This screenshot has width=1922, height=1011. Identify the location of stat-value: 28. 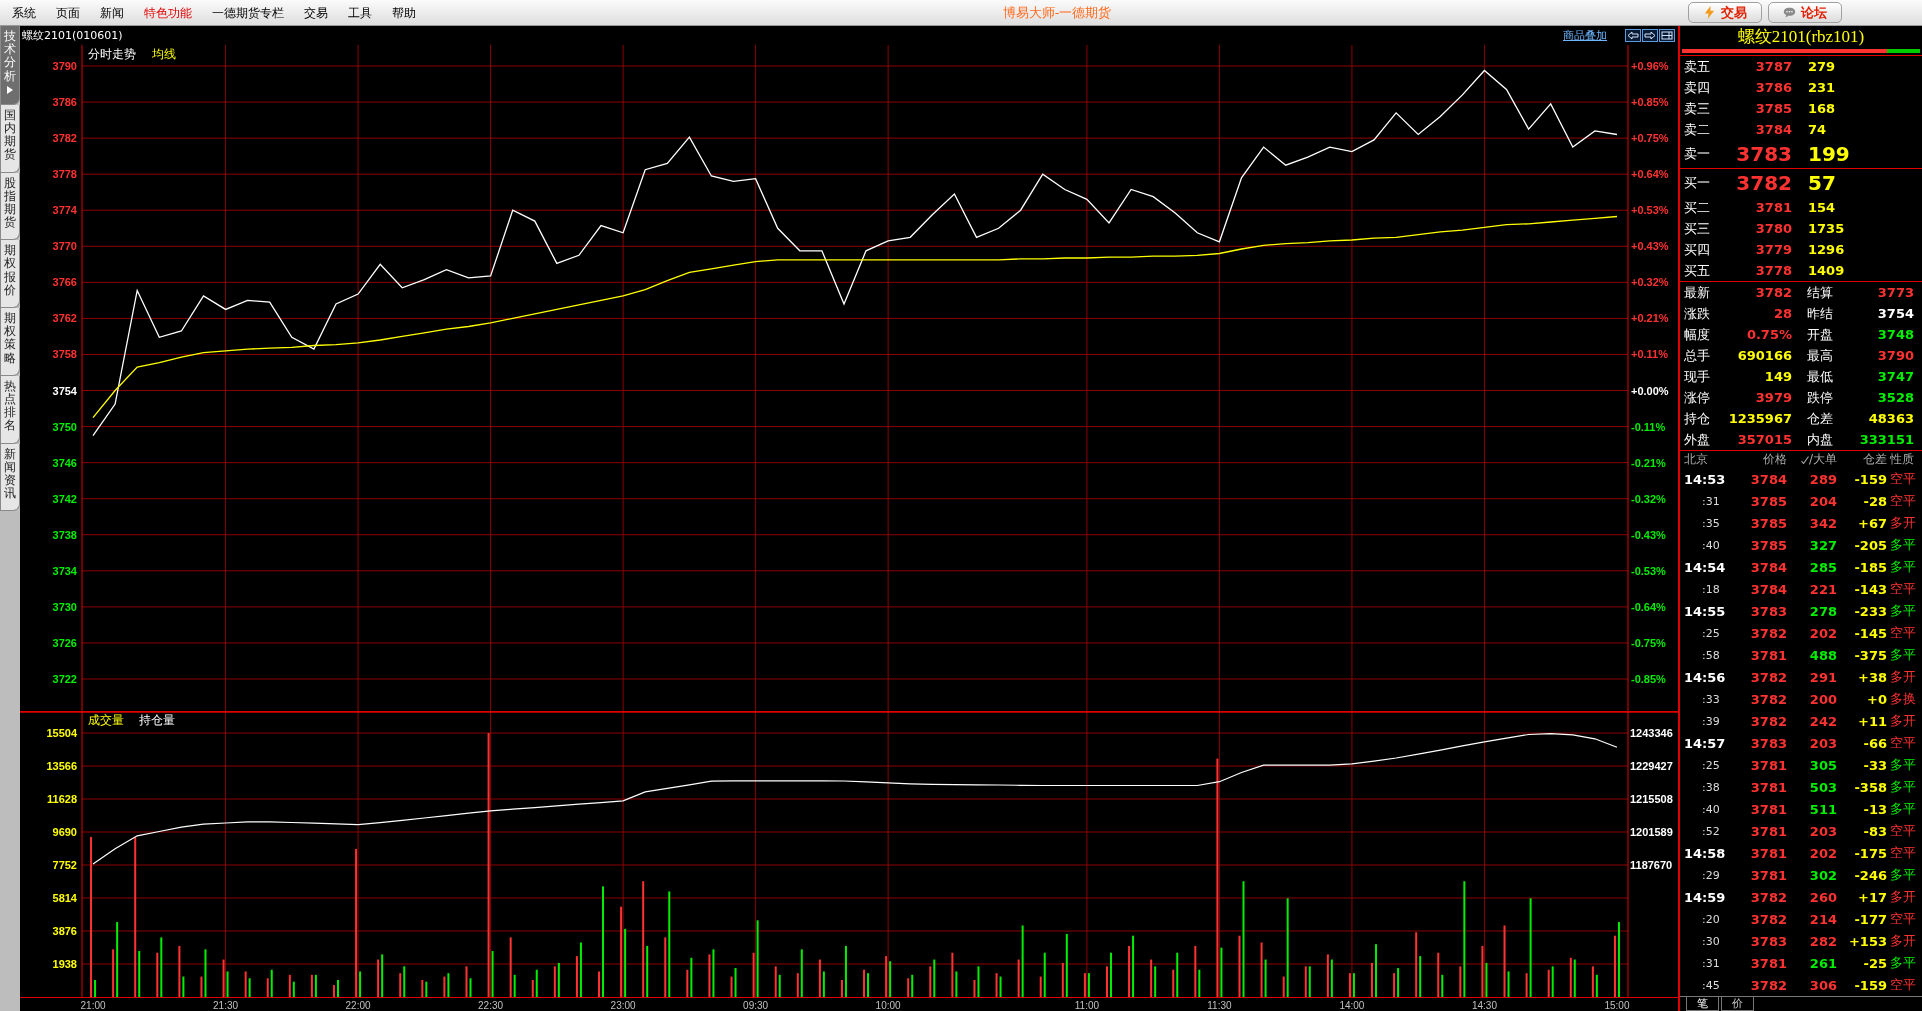
(1782, 313).